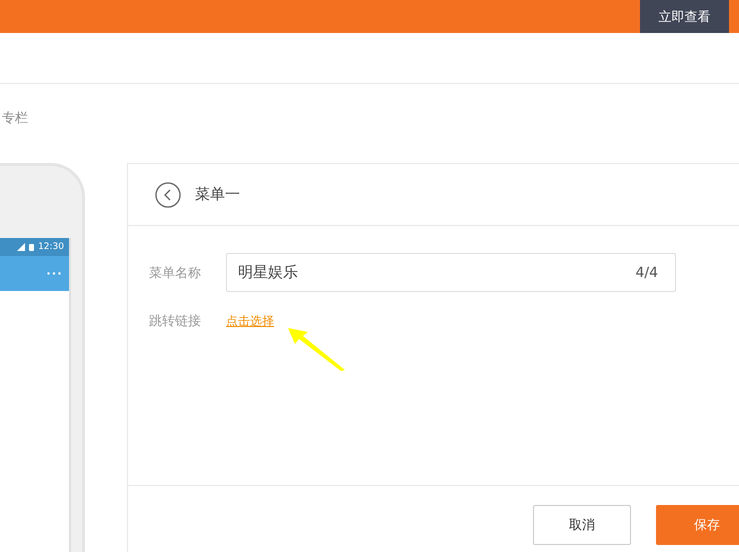  I want to click on character-counter: 4/4, so click(646, 272).